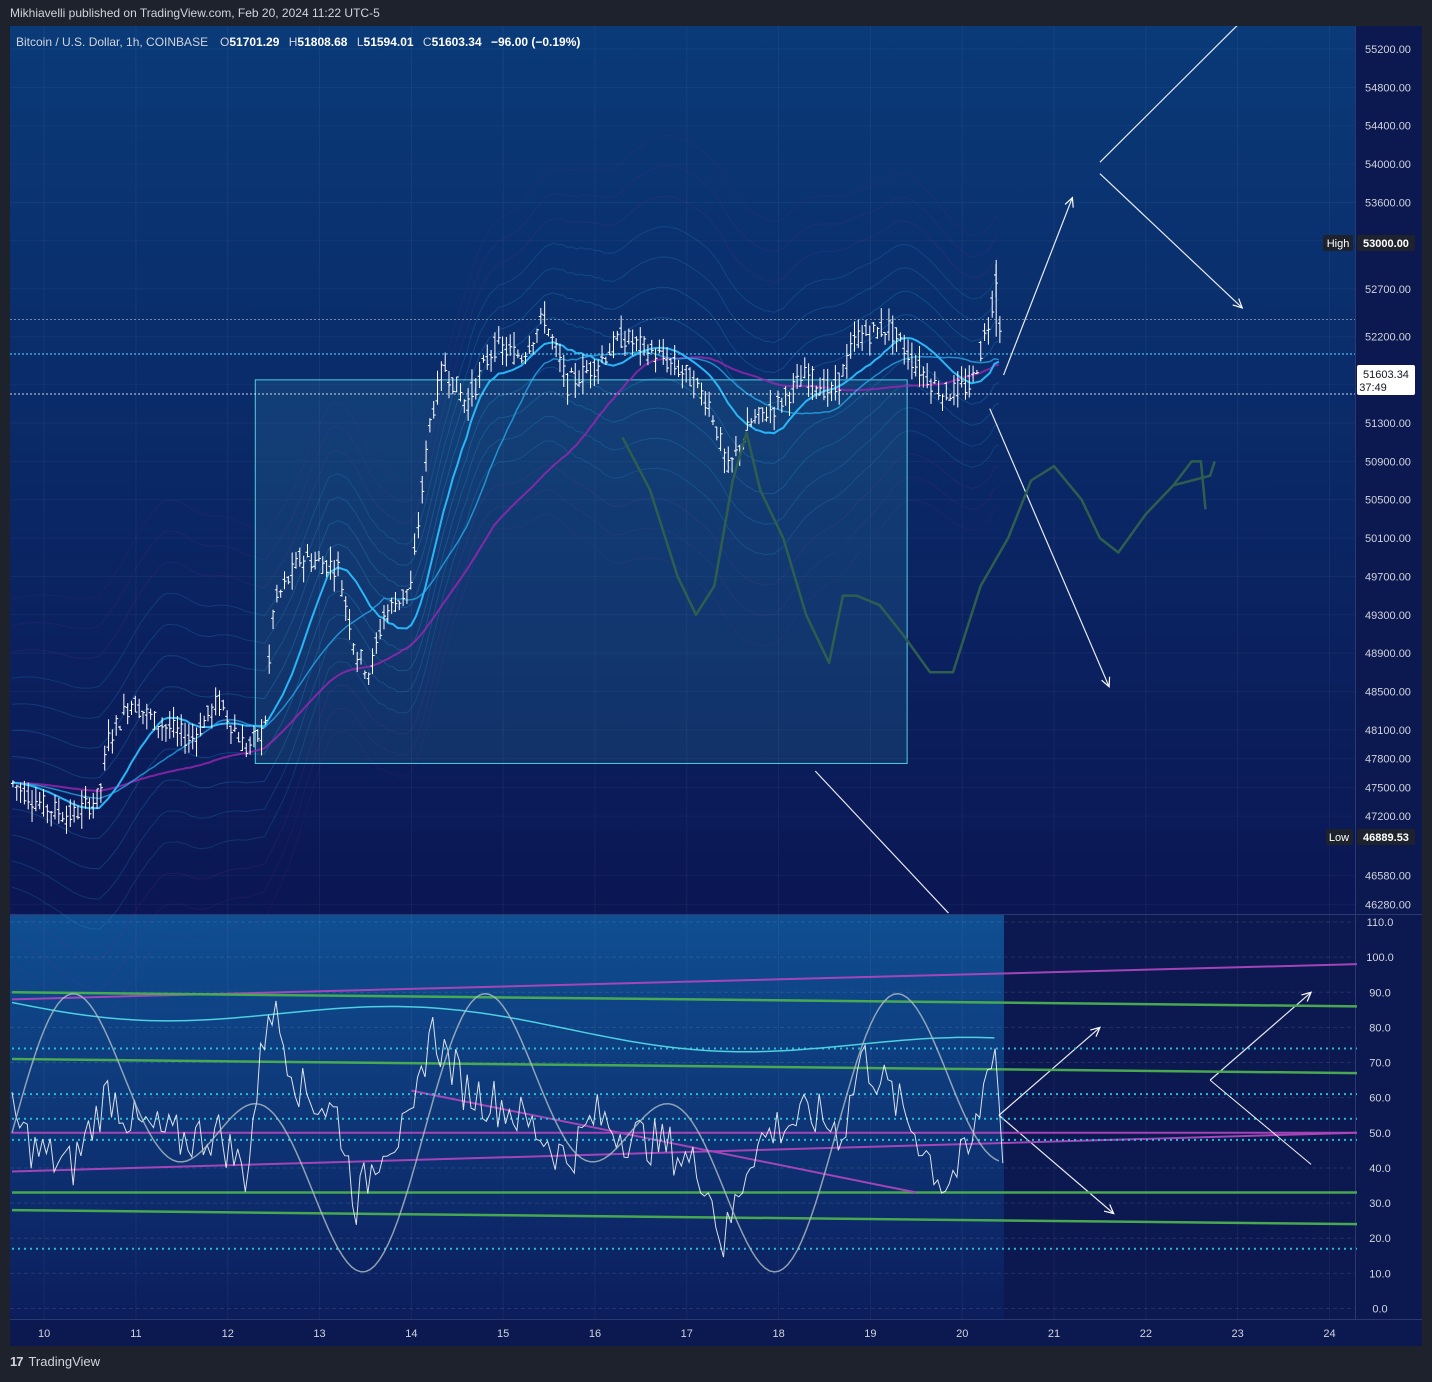 The height and width of the screenshot is (1382, 1432). Describe the element at coordinates (1388, 654) in the screenshot. I see `price-tick-label: 48900.00` at that location.